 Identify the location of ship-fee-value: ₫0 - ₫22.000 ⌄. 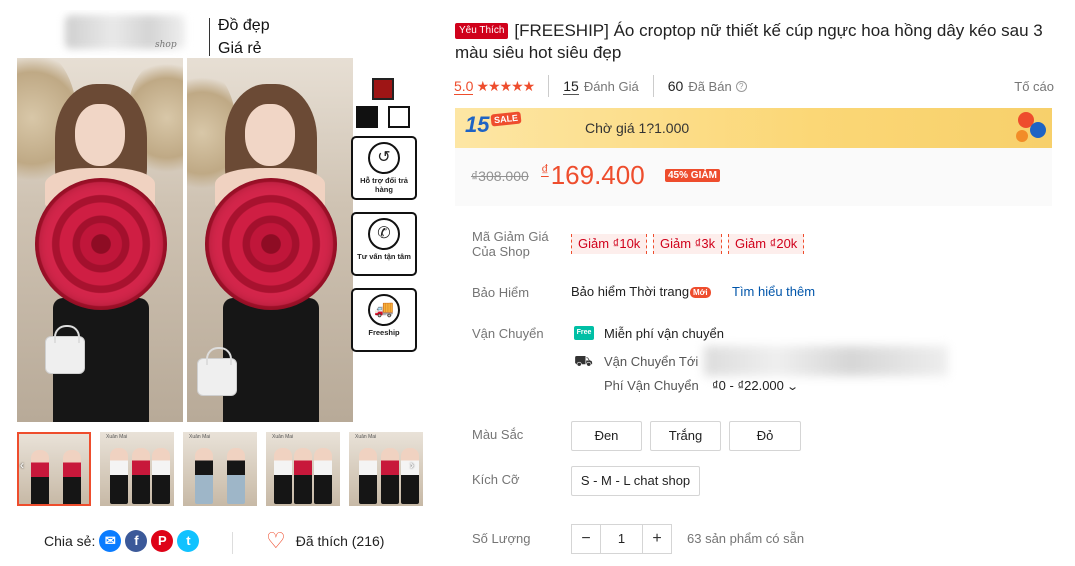
(755, 385).